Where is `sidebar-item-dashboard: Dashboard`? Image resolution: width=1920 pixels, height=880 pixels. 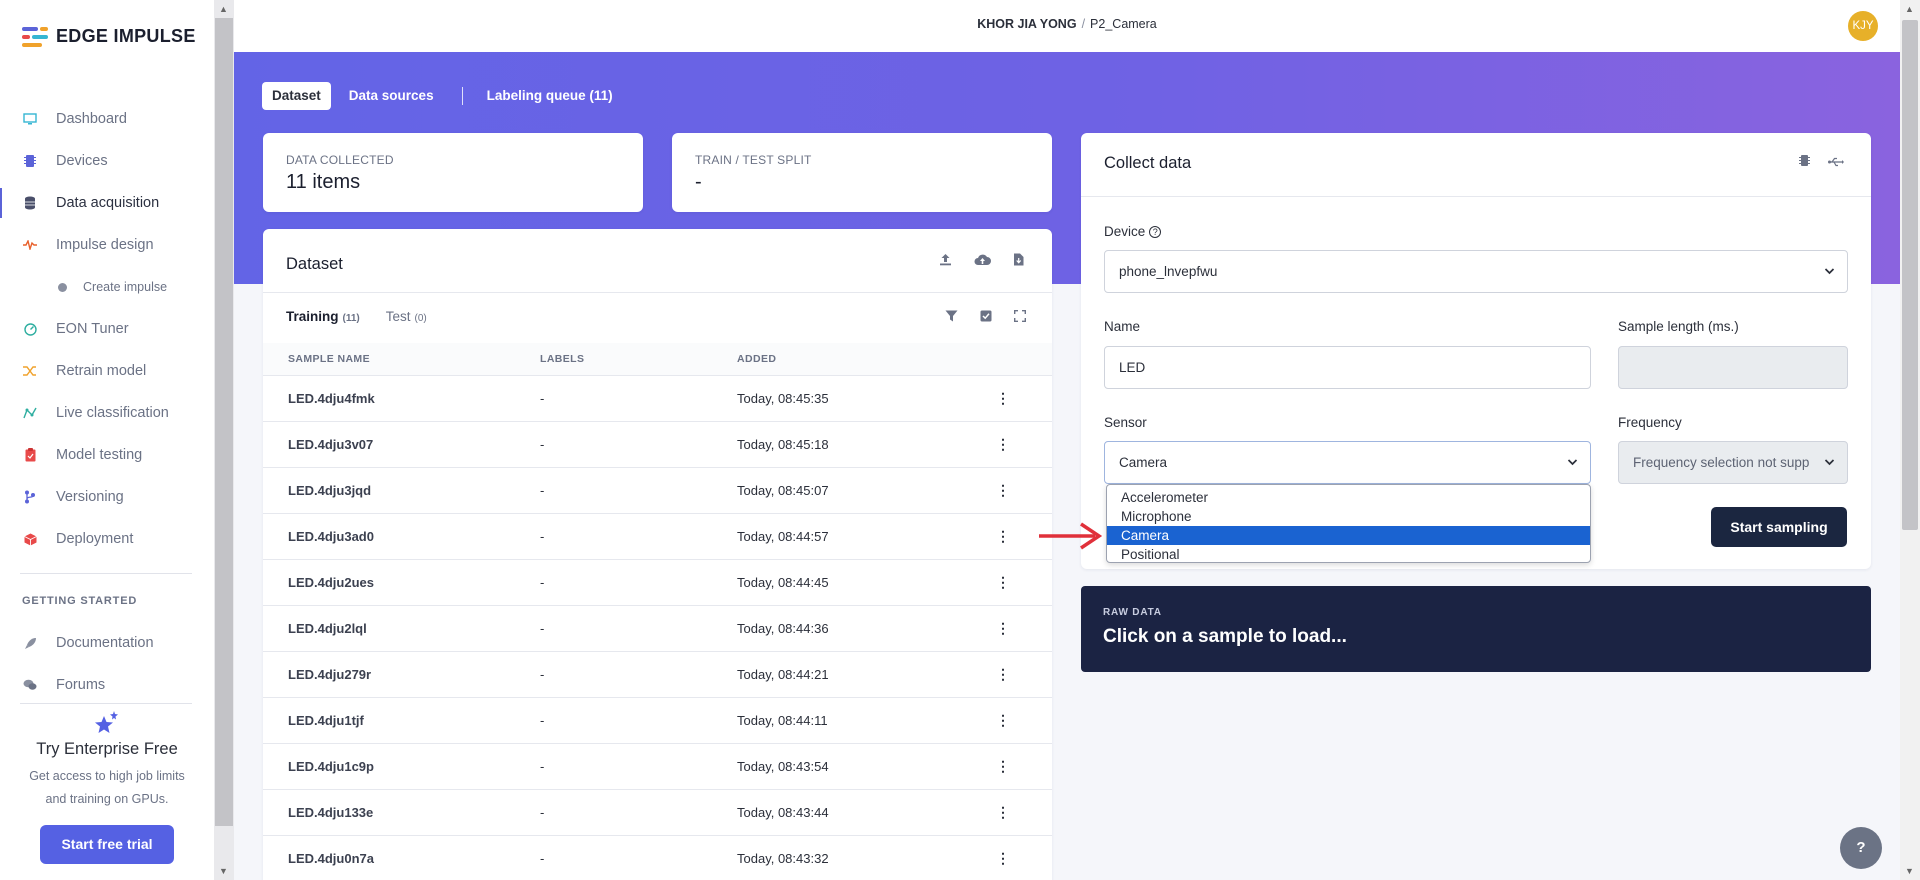
sidebar-item-dashboard: Dashboard is located at coordinates (107, 119).